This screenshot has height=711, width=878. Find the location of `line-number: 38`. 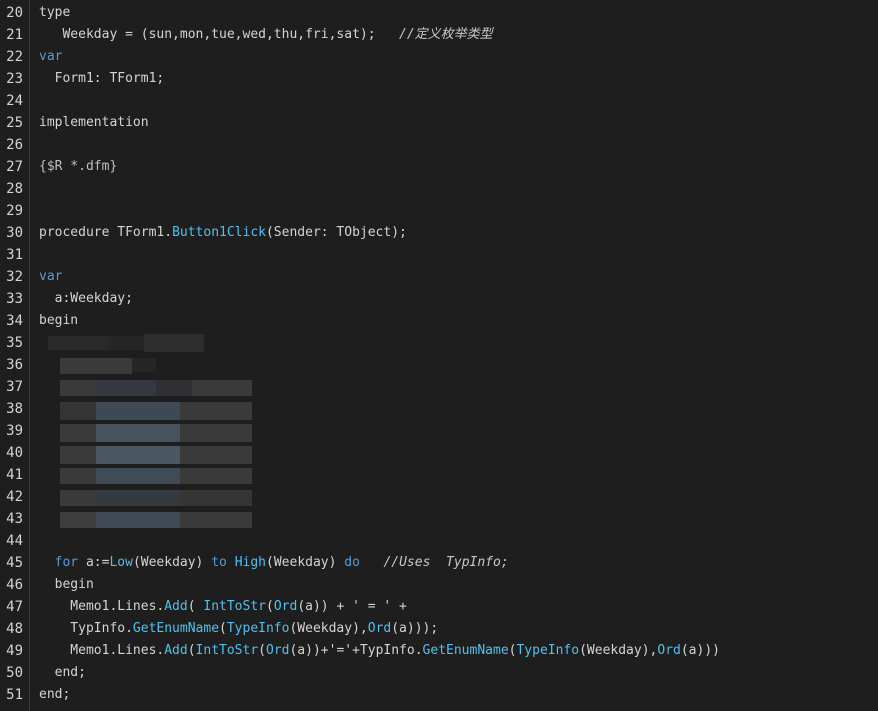

line-number: 38 is located at coordinates (14, 409).